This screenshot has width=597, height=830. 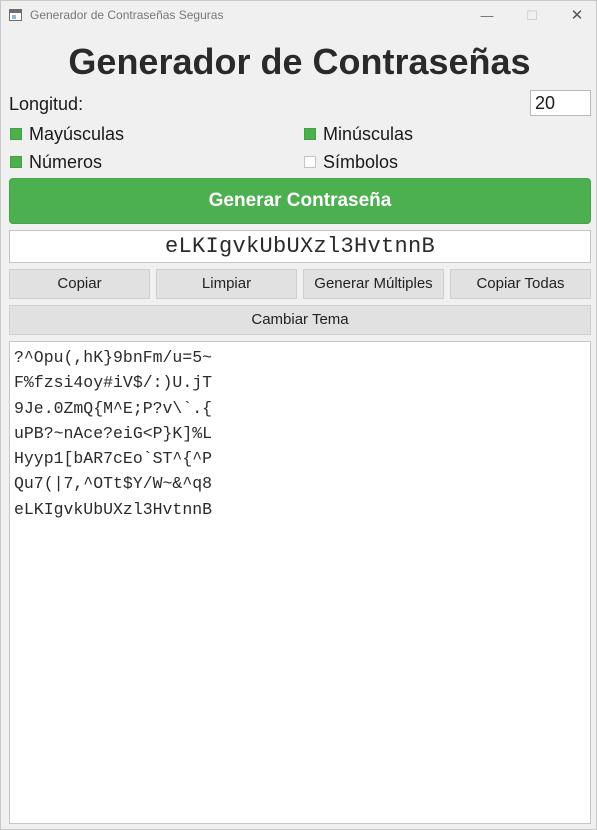 I want to click on generate-password-button: Generar Contraseña, so click(x=300, y=201).